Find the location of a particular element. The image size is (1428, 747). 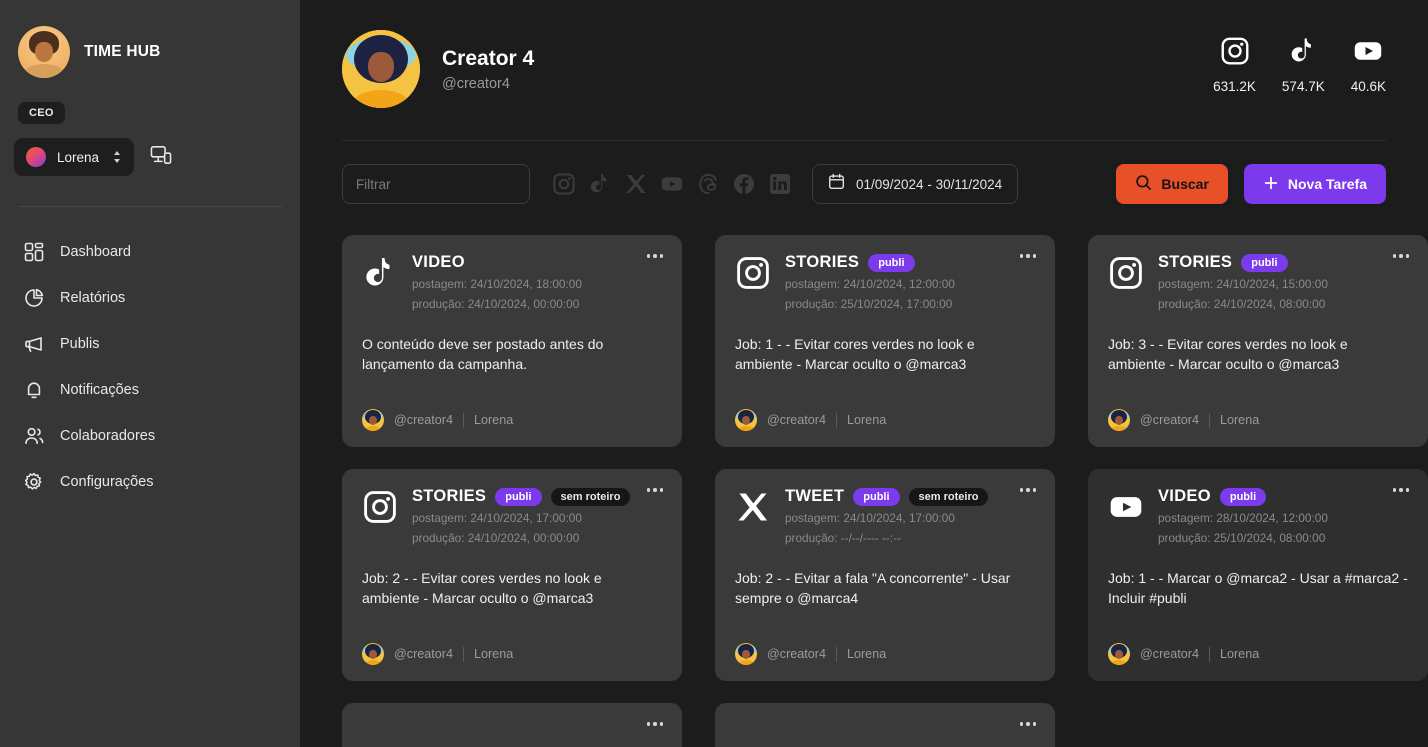

sidebar-item-publis: Publis is located at coordinates (150, 344).